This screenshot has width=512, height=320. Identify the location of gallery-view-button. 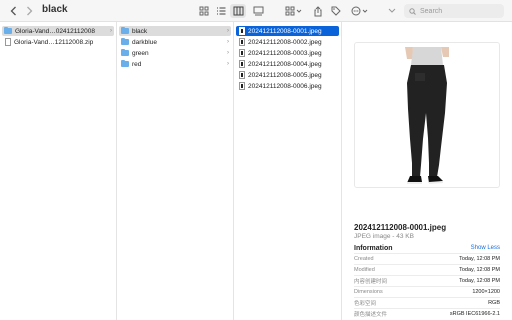
(258, 11).